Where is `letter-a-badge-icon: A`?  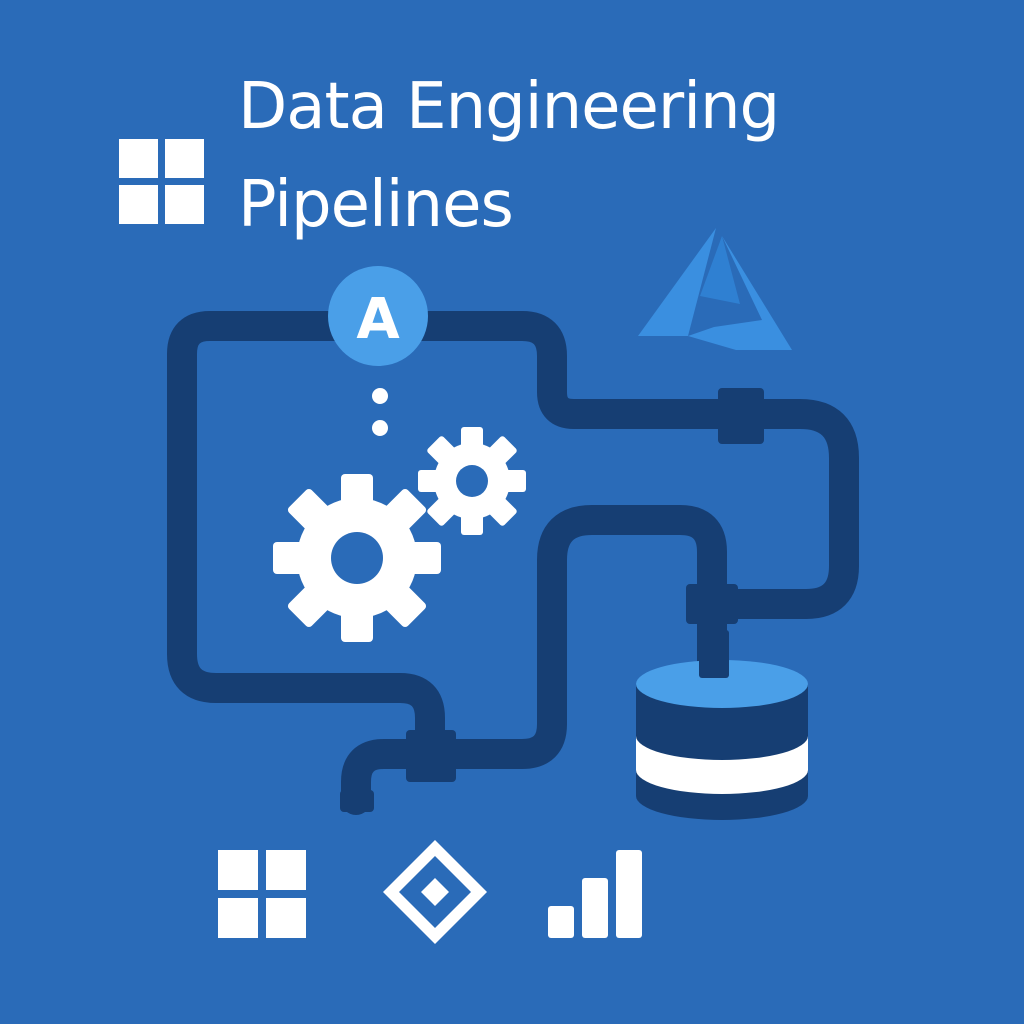 letter-a-badge-icon: A is located at coordinates (378, 316).